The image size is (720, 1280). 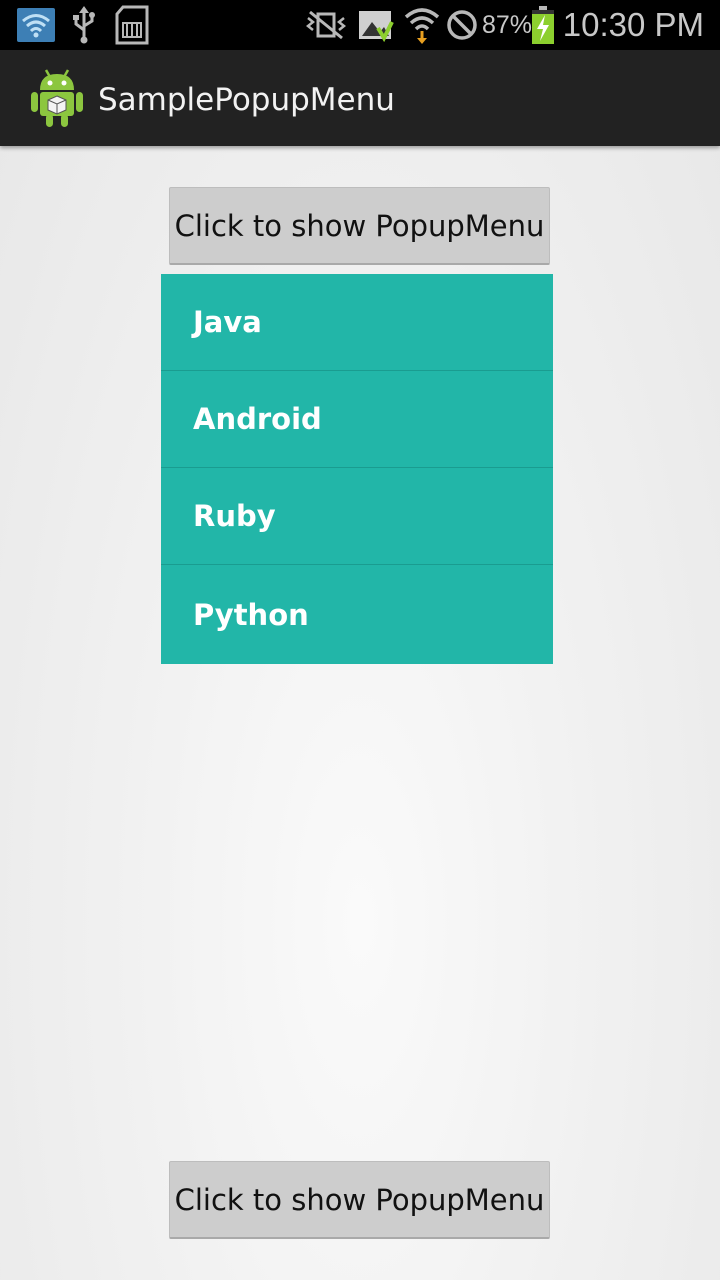 What do you see at coordinates (357, 516) in the screenshot?
I see `menu-item-ruby: Ruby` at bounding box center [357, 516].